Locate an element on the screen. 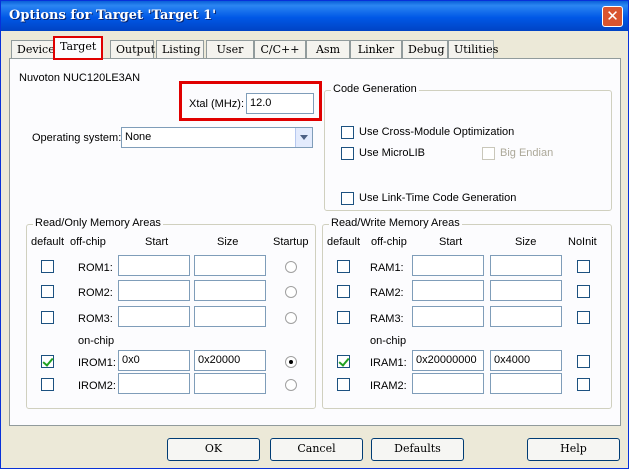  iram2-noinit-checkbox is located at coordinates (583, 384).